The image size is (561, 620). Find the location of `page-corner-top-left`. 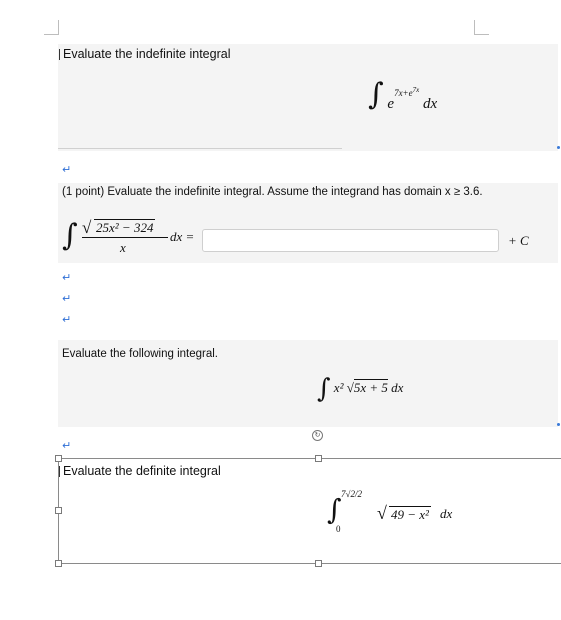

page-corner-top-left is located at coordinates (51, 27).